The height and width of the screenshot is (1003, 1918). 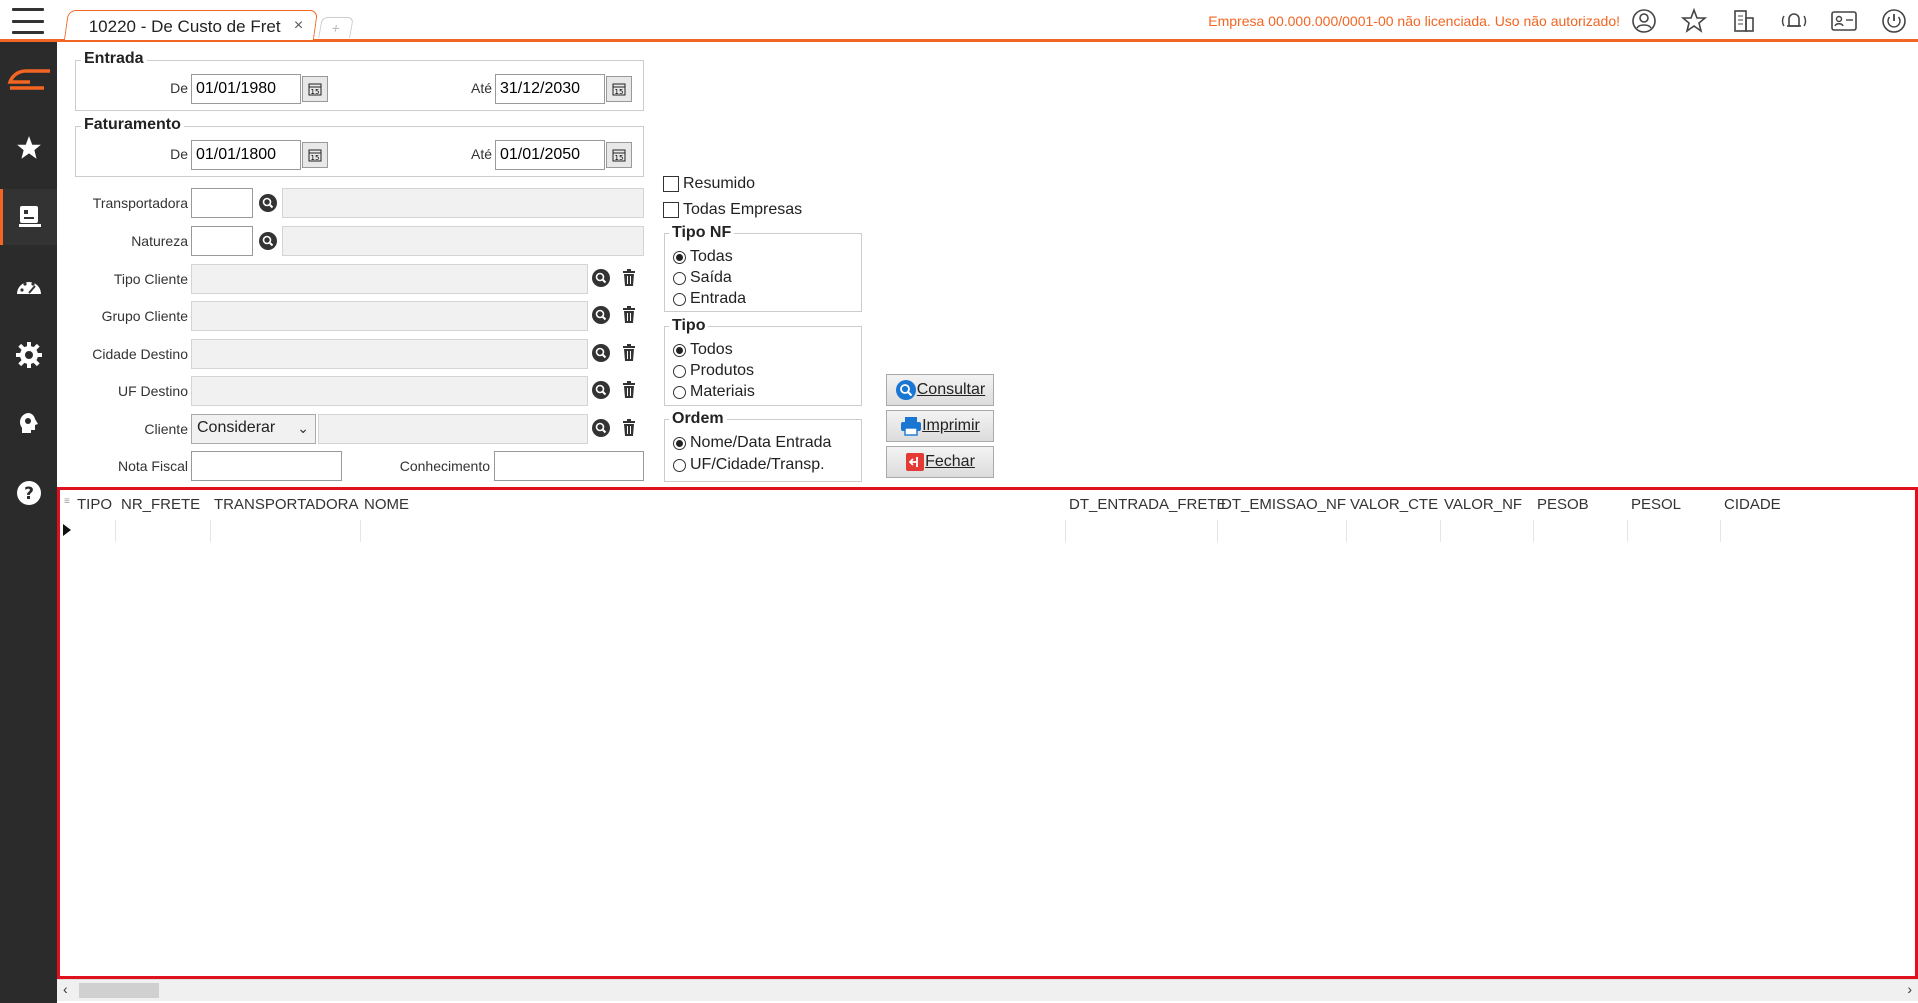 What do you see at coordinates (940, 462) in the screenshot?
I see `fechar-button: Fechar` at bounding box center [940, 462].